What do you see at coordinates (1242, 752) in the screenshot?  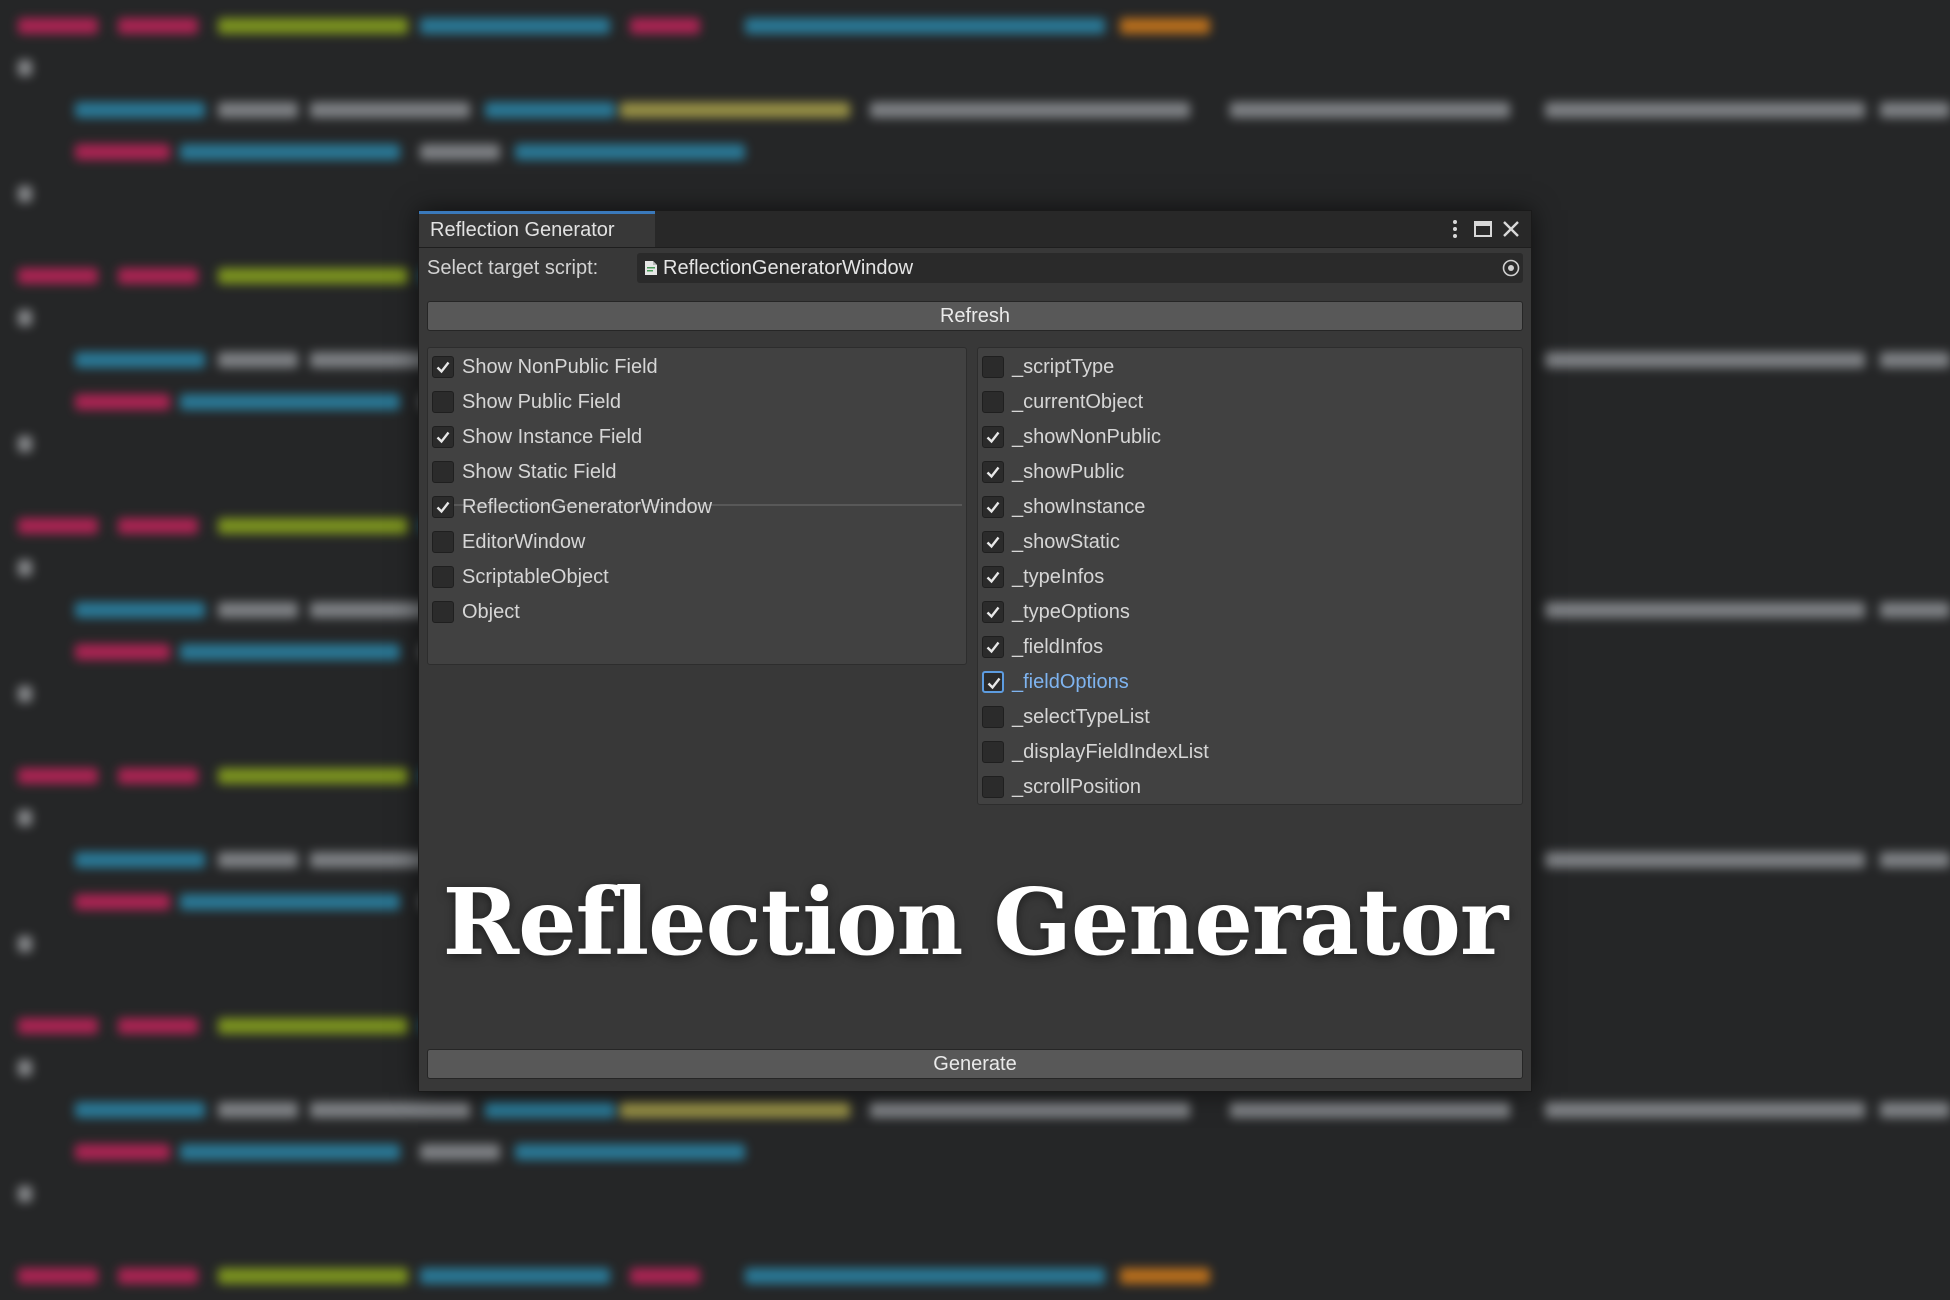 I see `list-item: _displayFieldIndexList` at bounding box center [1242, 752].